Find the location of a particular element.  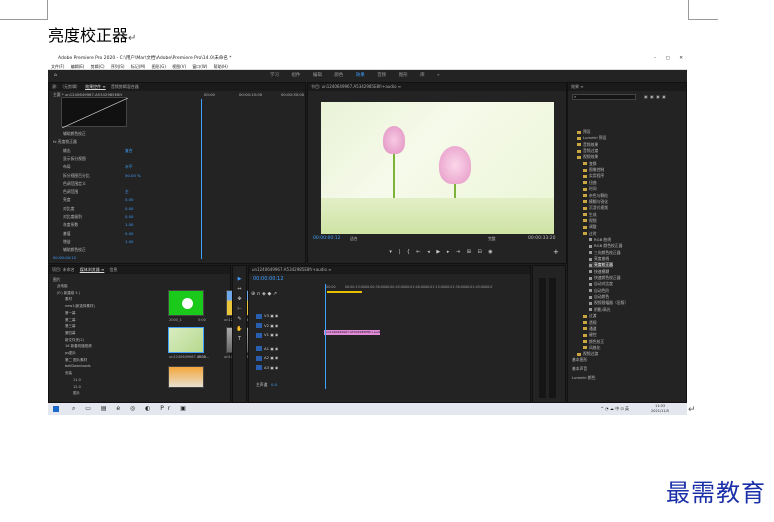

minimize-icon: – is located at coordinates (655, 58).